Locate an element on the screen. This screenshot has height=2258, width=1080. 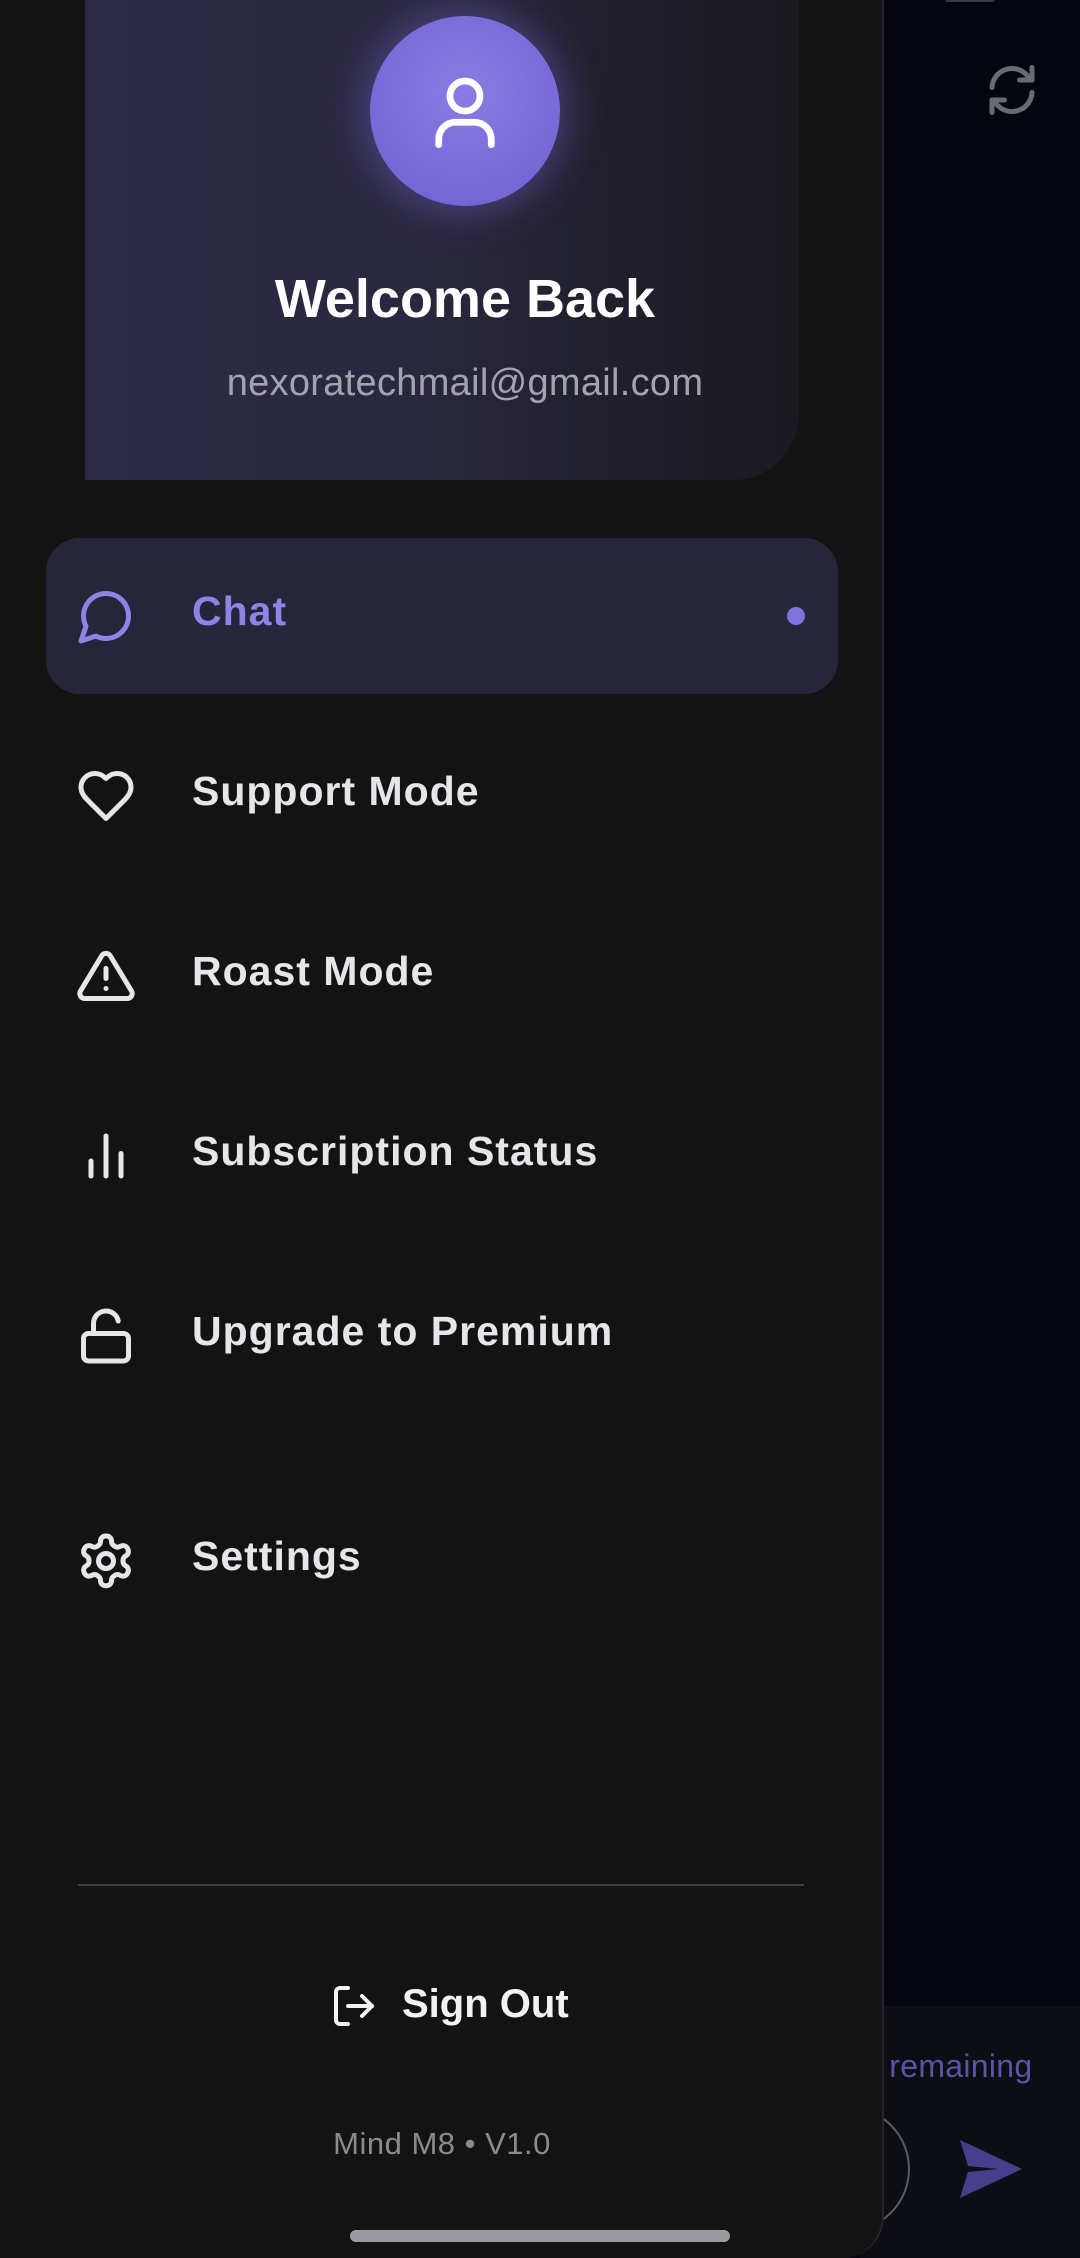
menu-item-upgrade-to-premium: Upgrade to Premium is located at coordinates (442, 1336).